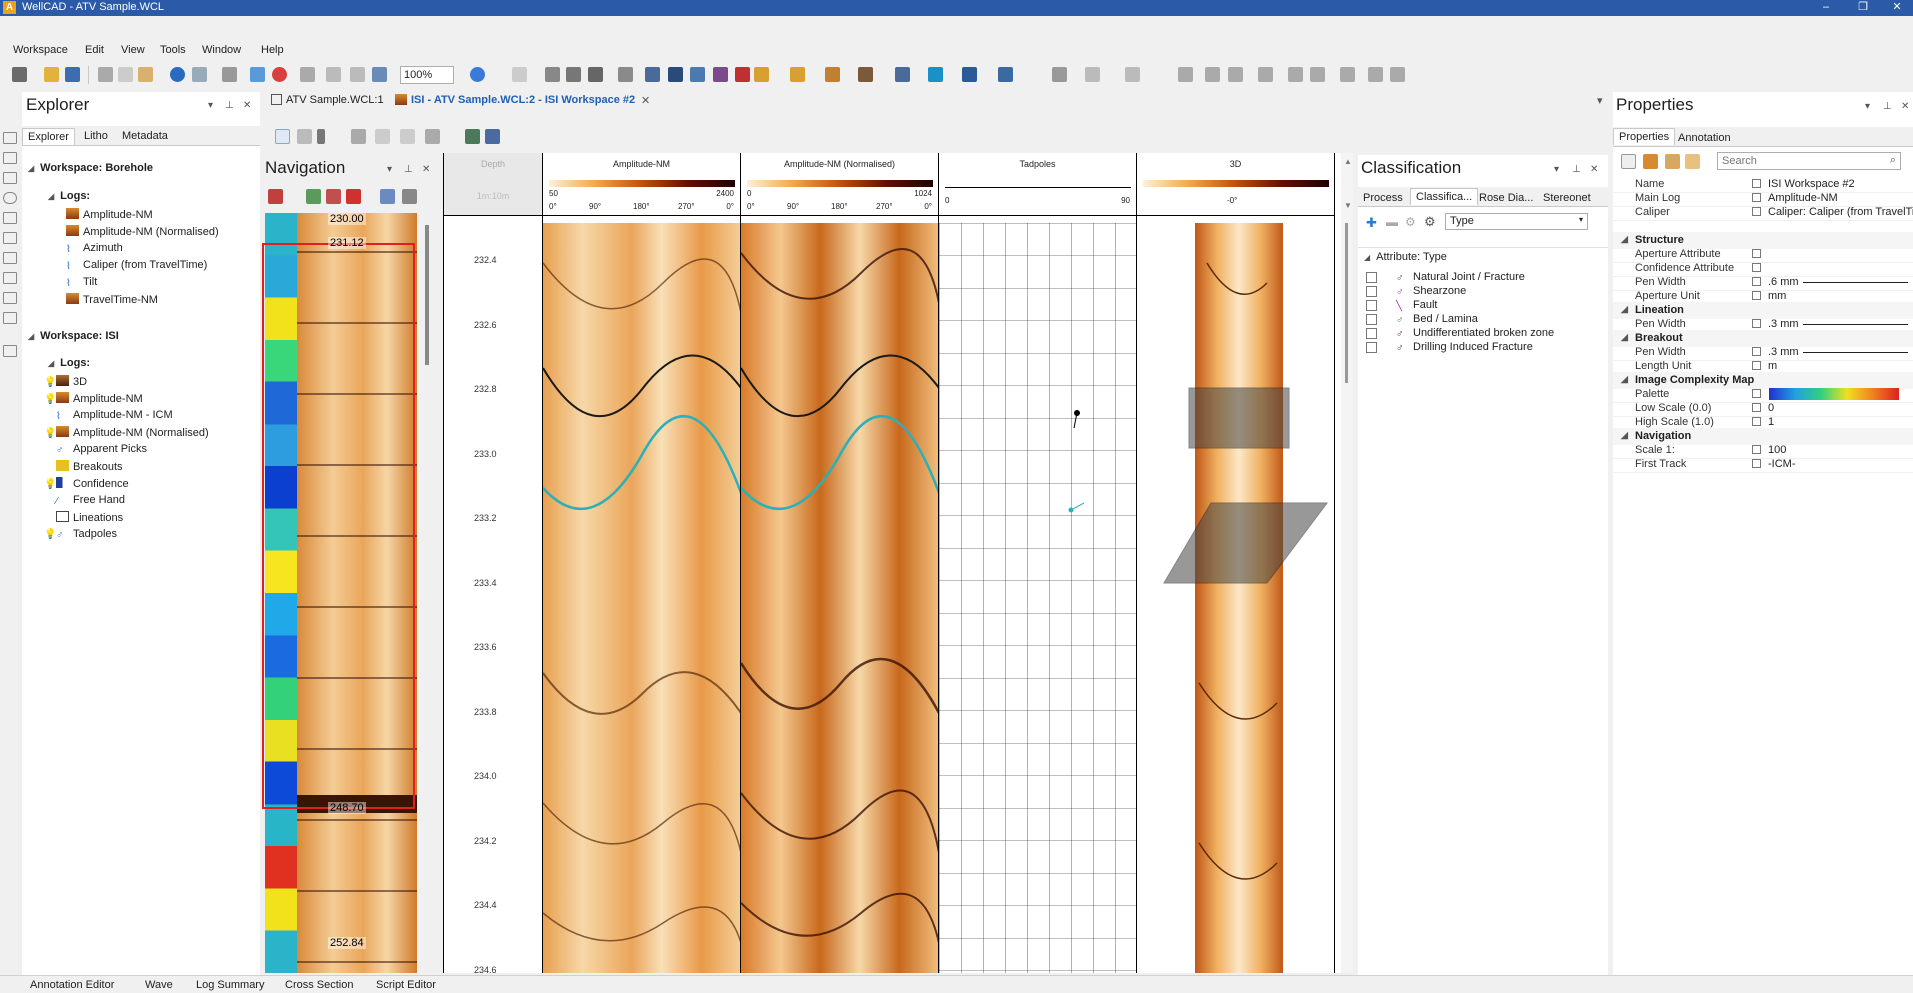 This screenshot has height=993, width=1913. I want to click on sort-icon, so click(1375, 74).